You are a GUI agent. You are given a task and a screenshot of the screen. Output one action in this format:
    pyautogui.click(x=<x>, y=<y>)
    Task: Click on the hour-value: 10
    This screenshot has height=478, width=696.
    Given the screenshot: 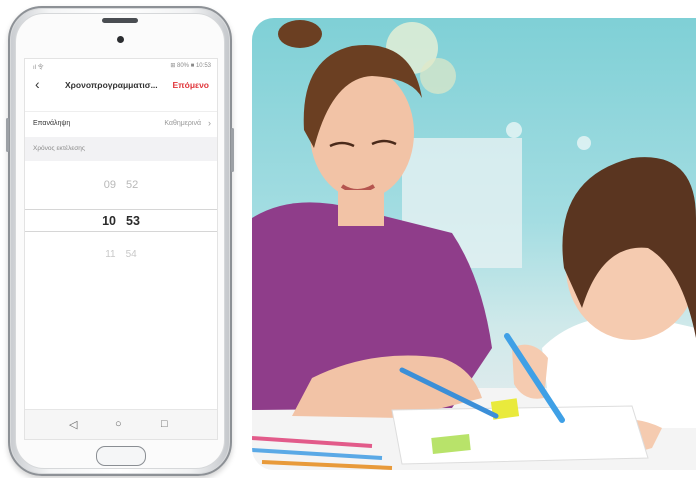 What is the action you would take?
    pyautogui.click(x=109, y=221)
    